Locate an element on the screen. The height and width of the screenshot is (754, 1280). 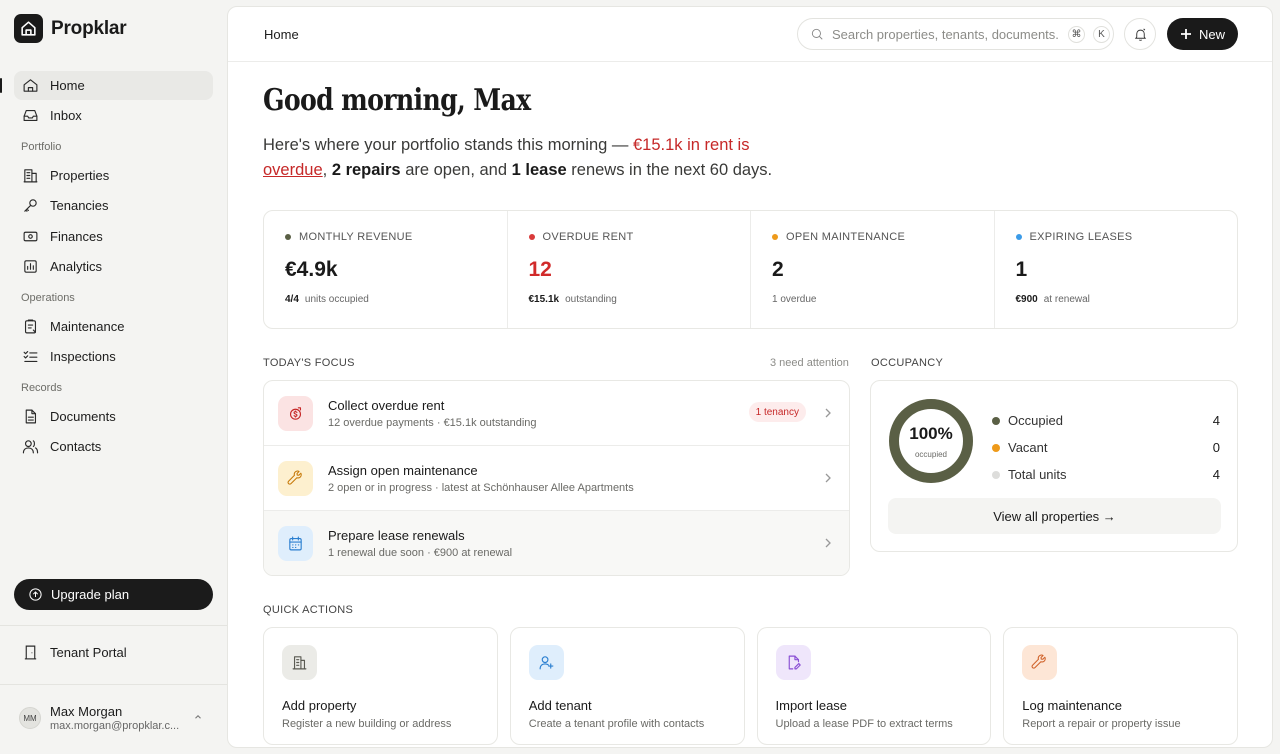
sidebar-item-inbox: Inbox is located at coordinates (113, 115).